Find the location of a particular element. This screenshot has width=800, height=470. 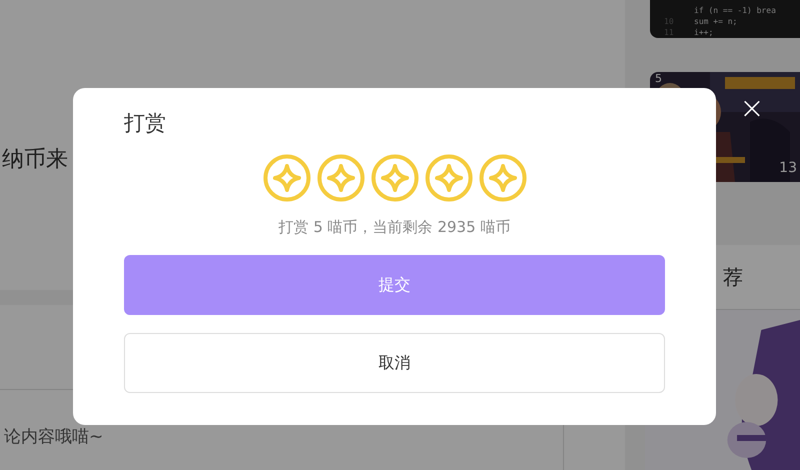

dialog-title: 打赏 is located at coordinates (145, 123).